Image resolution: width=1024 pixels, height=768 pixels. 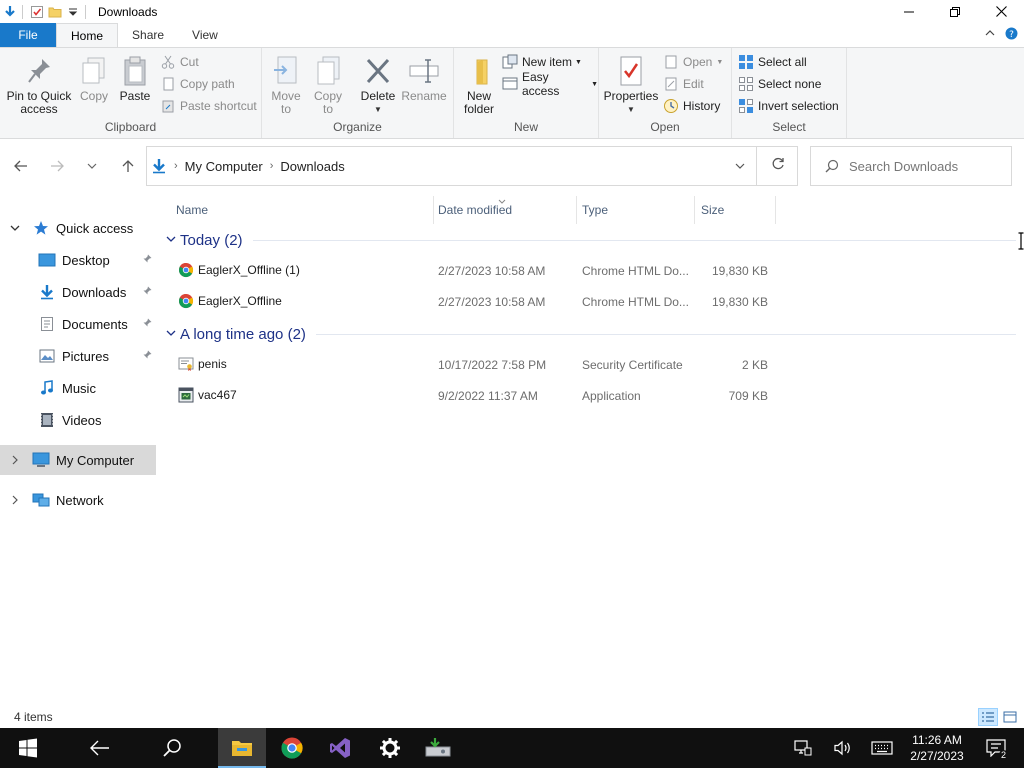 I want to click on breadcrumb-downloads: Downloads, so click(x=312, y=166).